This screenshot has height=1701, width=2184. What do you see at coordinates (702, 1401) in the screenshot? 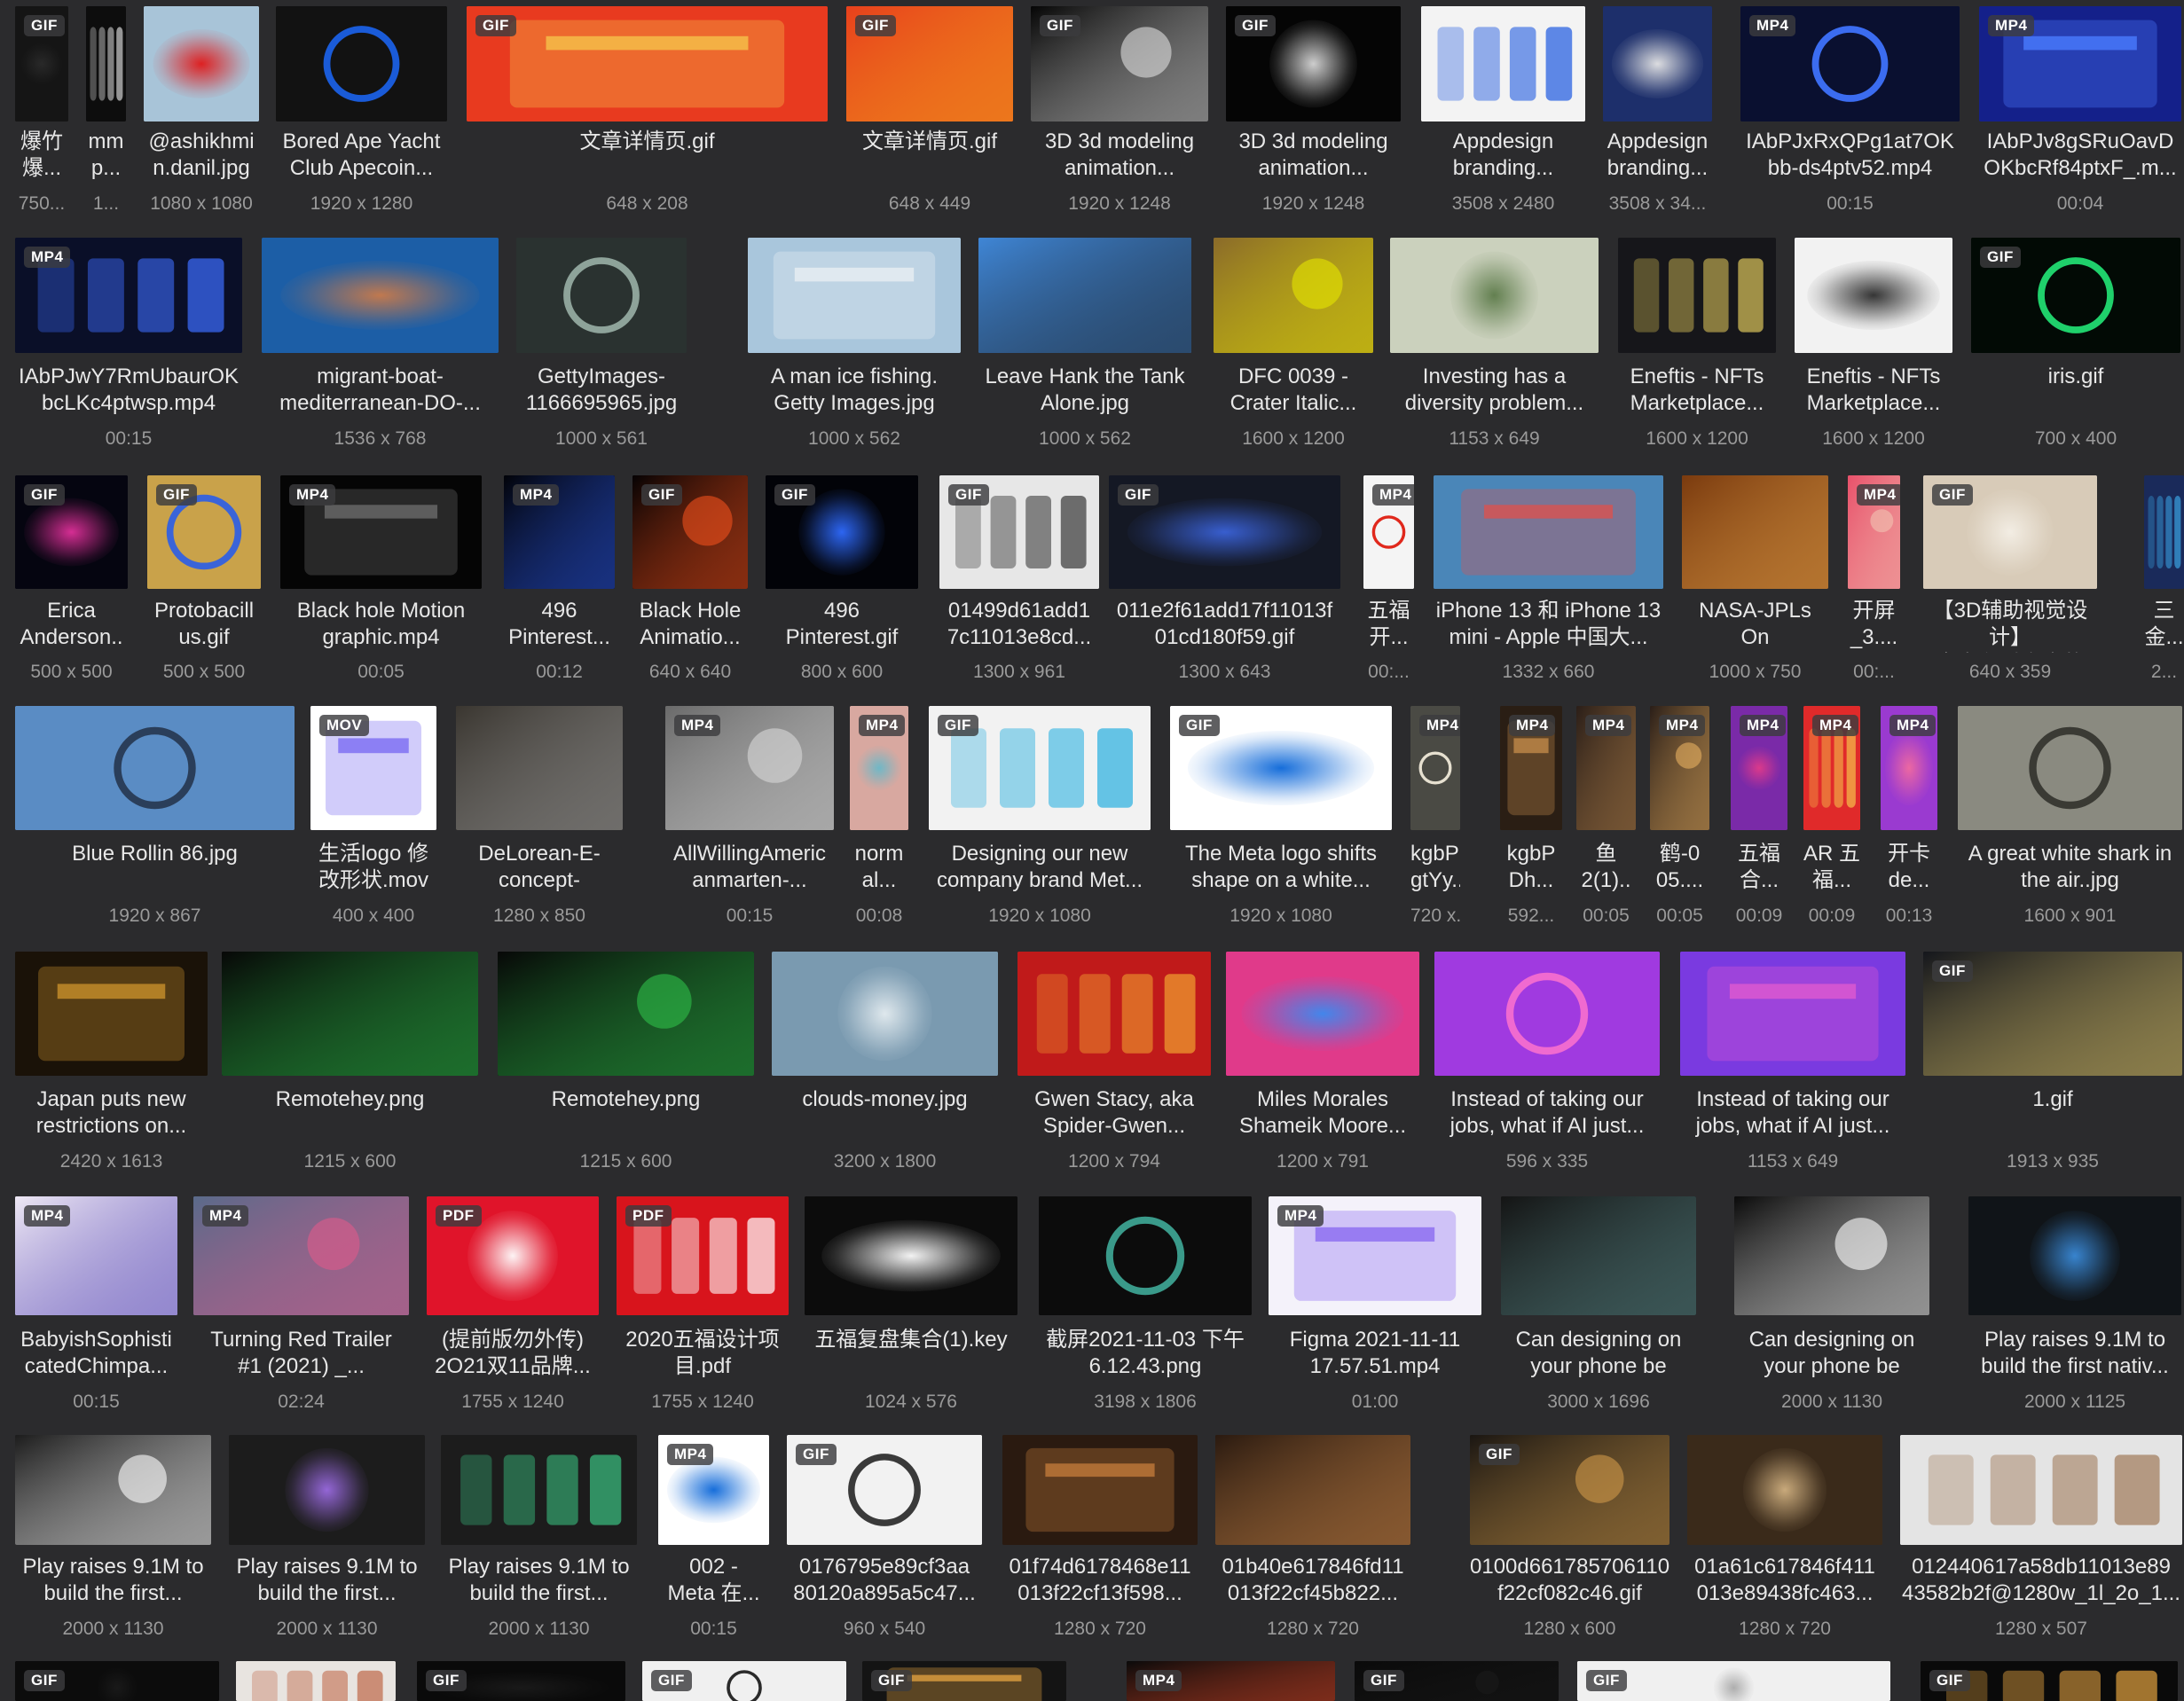
I see `file-meta: 1755 x 1240` at bounding box center [702, 1401].